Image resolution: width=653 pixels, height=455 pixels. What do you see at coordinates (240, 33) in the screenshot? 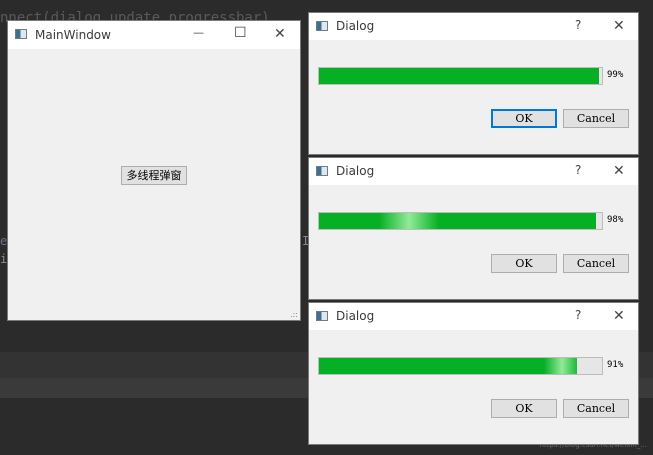
I see `maximize-button: ☐` at bounding box center [240, 33].